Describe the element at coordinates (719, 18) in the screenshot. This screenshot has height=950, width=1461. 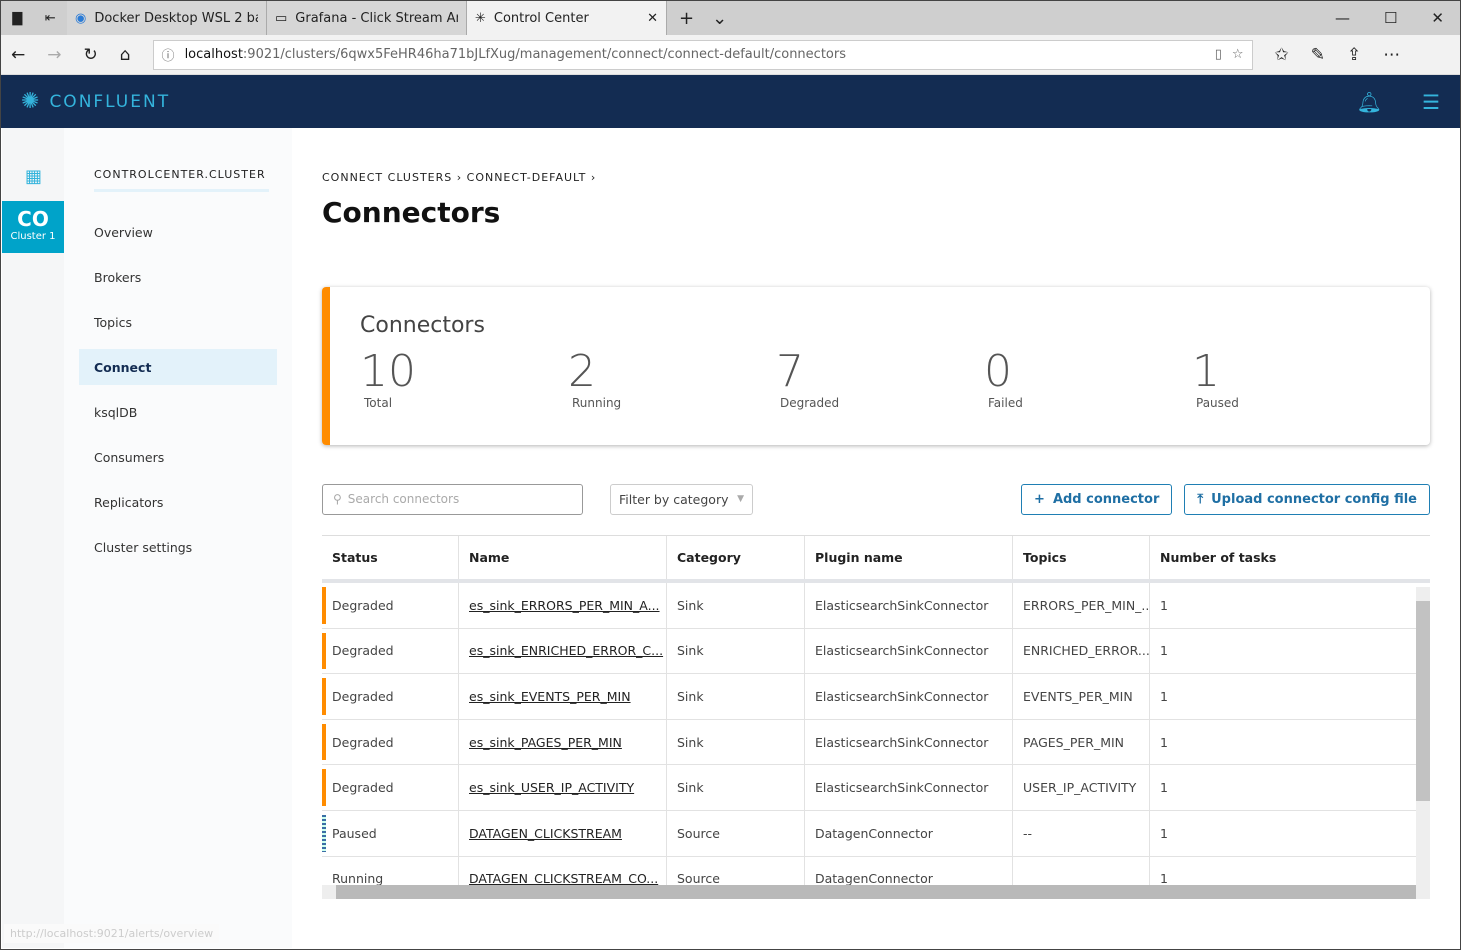
I see `tab-list-chevron-icon: ⌄` at that location.